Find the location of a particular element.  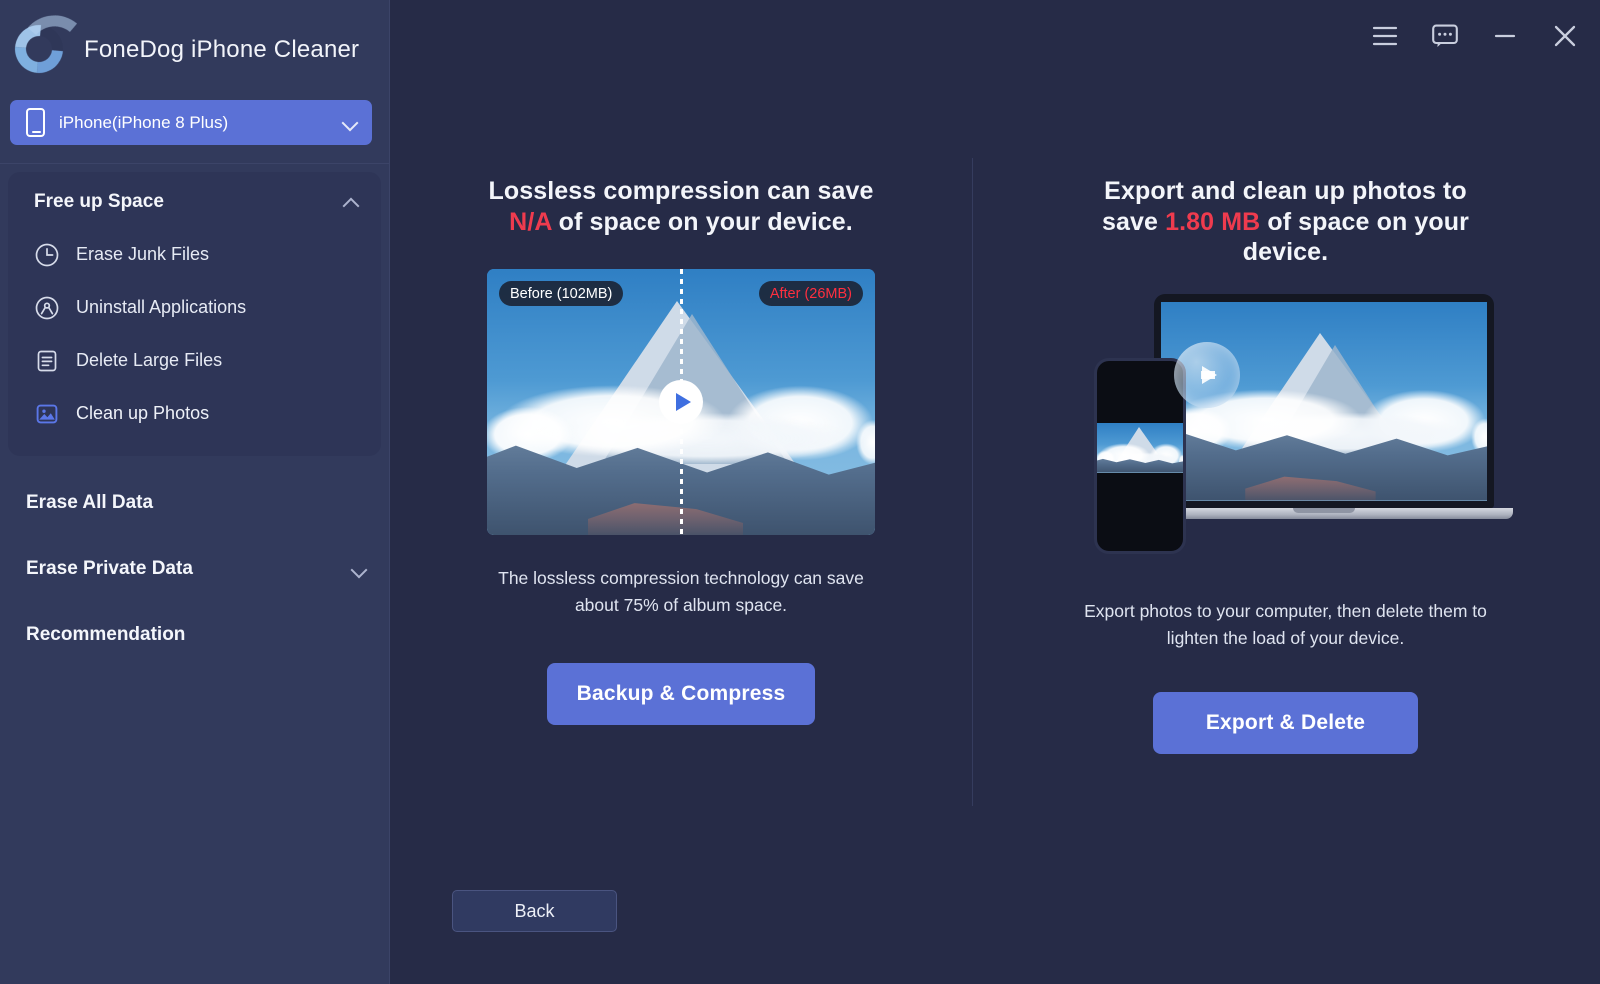

sidebar-group-label: Recommendation is located at coordinates (106, 634).